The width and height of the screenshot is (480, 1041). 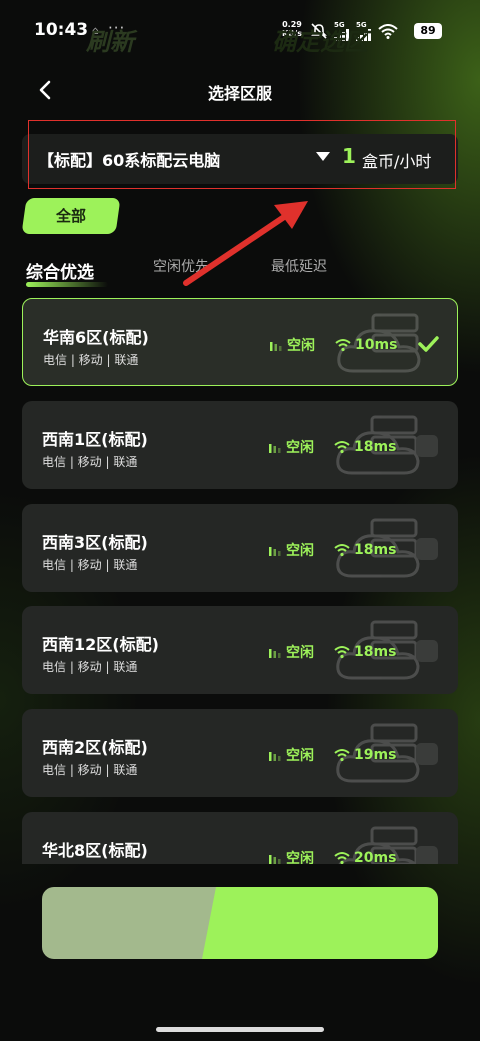 What do you see at coordinates (95, 850) in the screenshot?
I see `server-name: 华北8区(标配)` at bounding box center [95, 850].